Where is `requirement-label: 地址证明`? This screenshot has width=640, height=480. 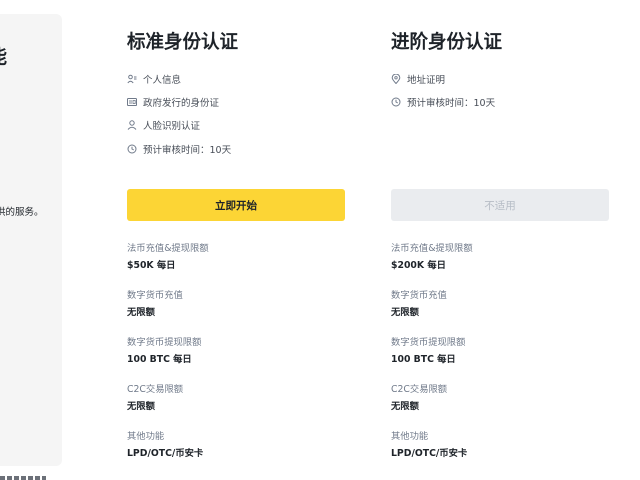
requirement-label: 地址证明 is located at coordinates (426, 80).